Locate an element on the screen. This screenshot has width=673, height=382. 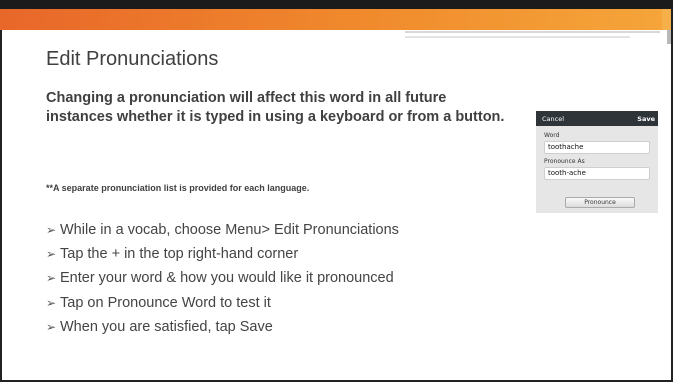
list-item: ➢ Tap on Pronounce Word to test it is located at coordinates (222, 303).